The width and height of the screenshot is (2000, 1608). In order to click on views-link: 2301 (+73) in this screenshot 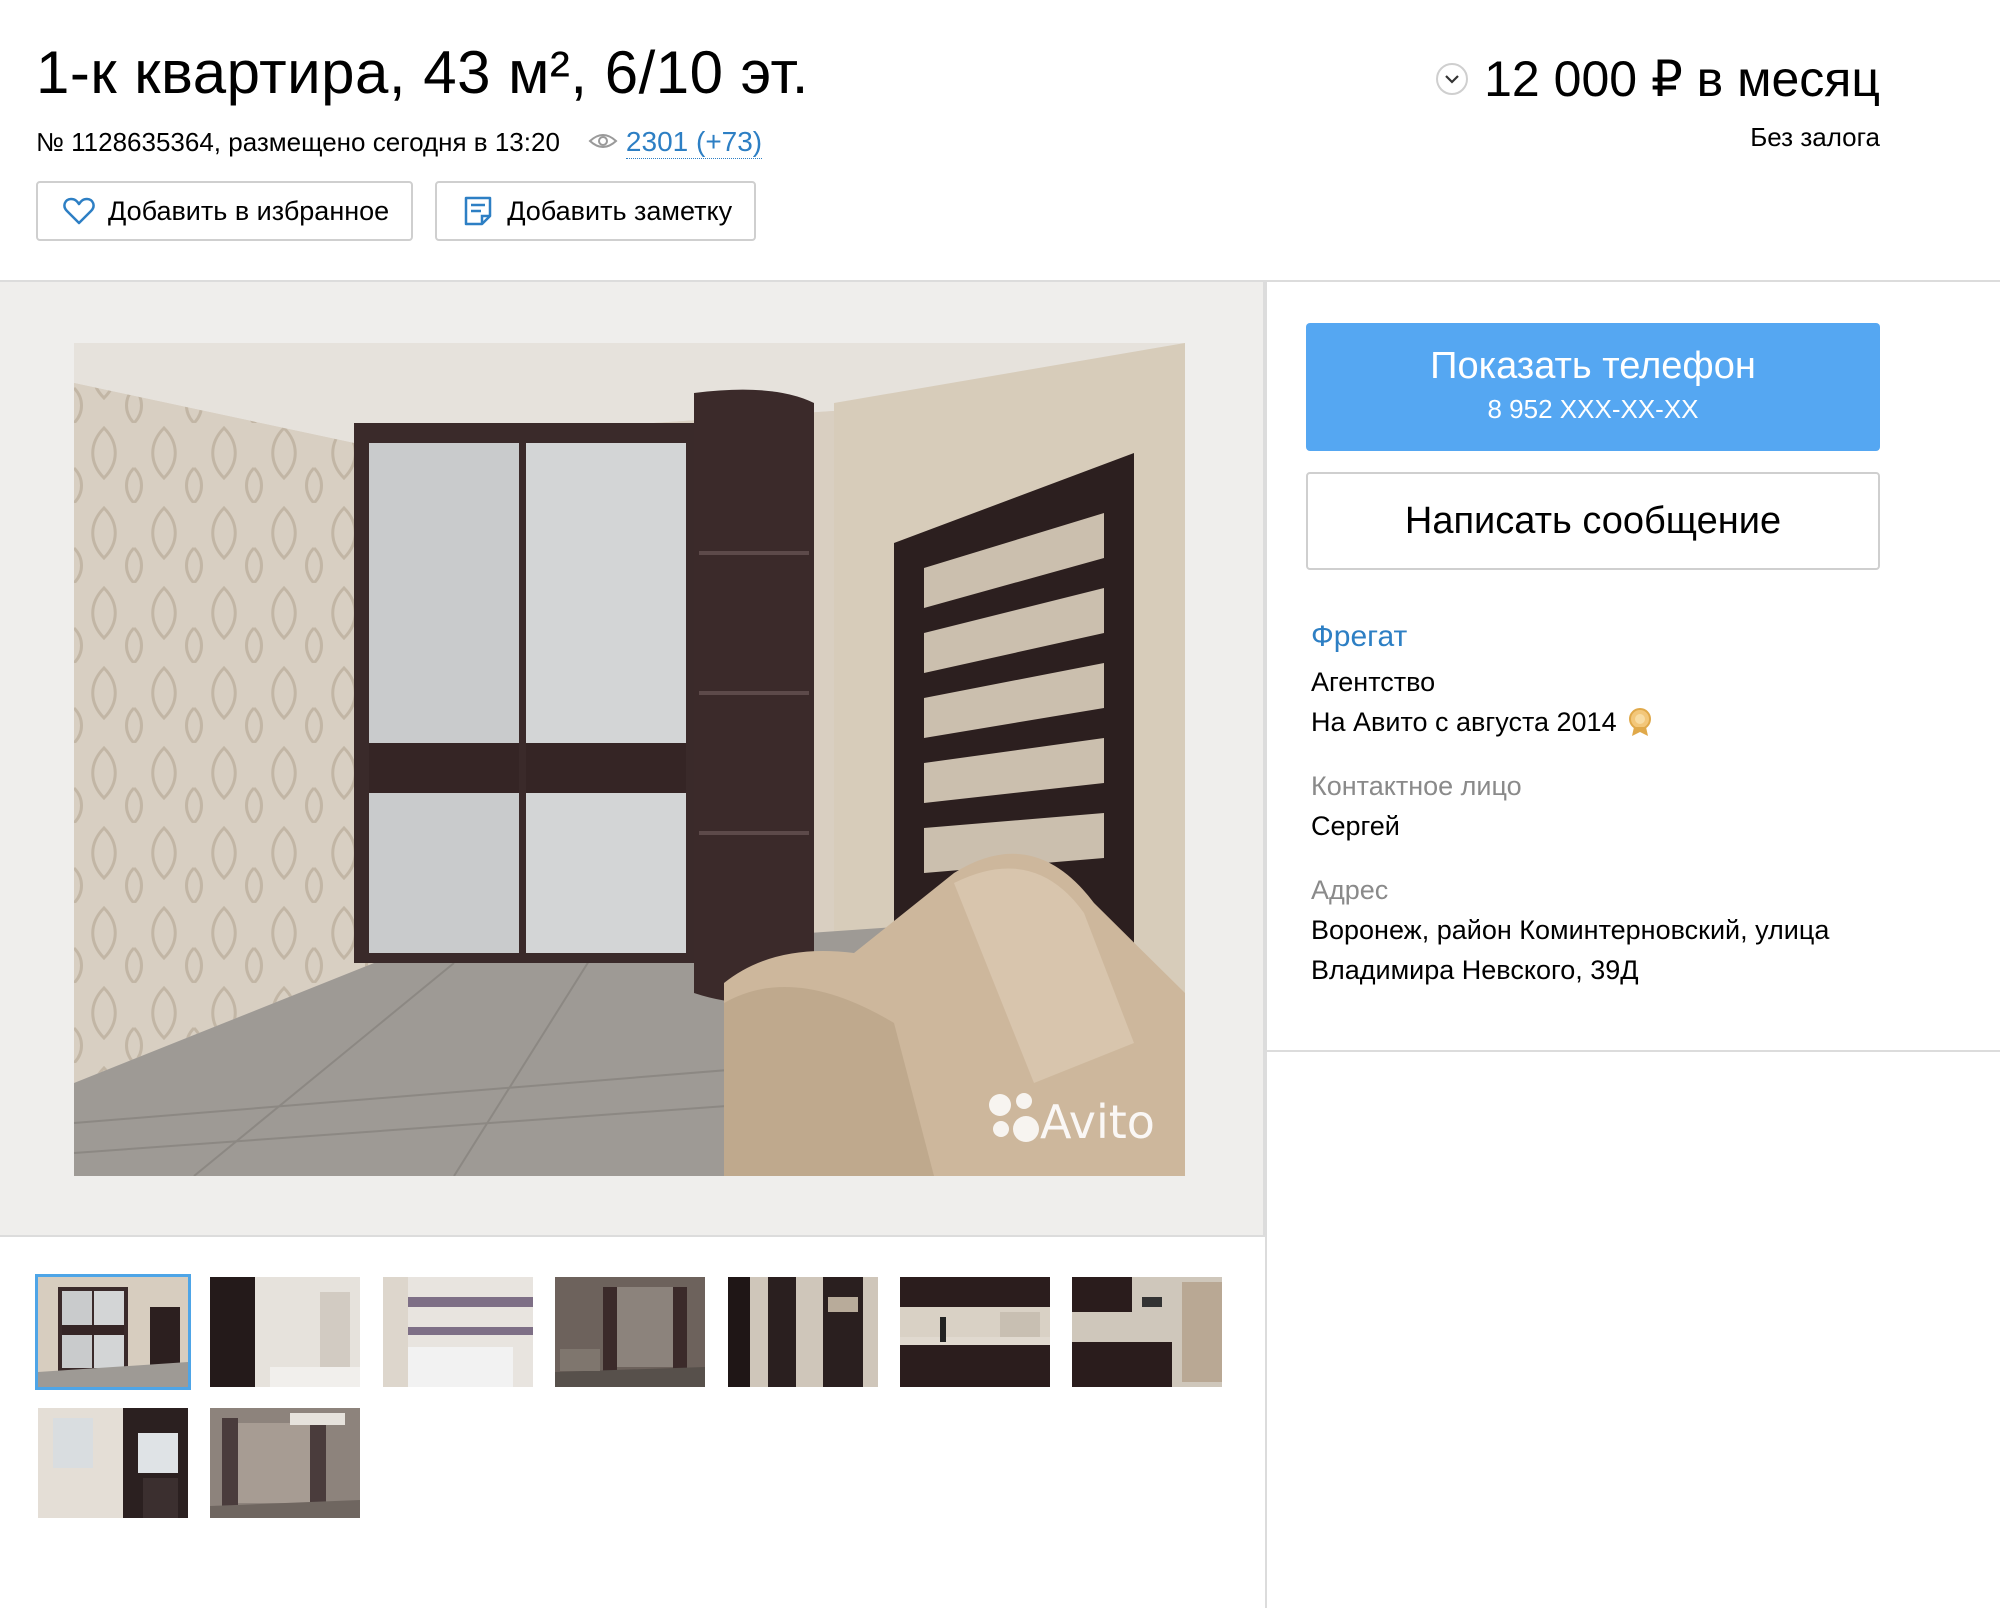, I will do `click(694, 142)`.